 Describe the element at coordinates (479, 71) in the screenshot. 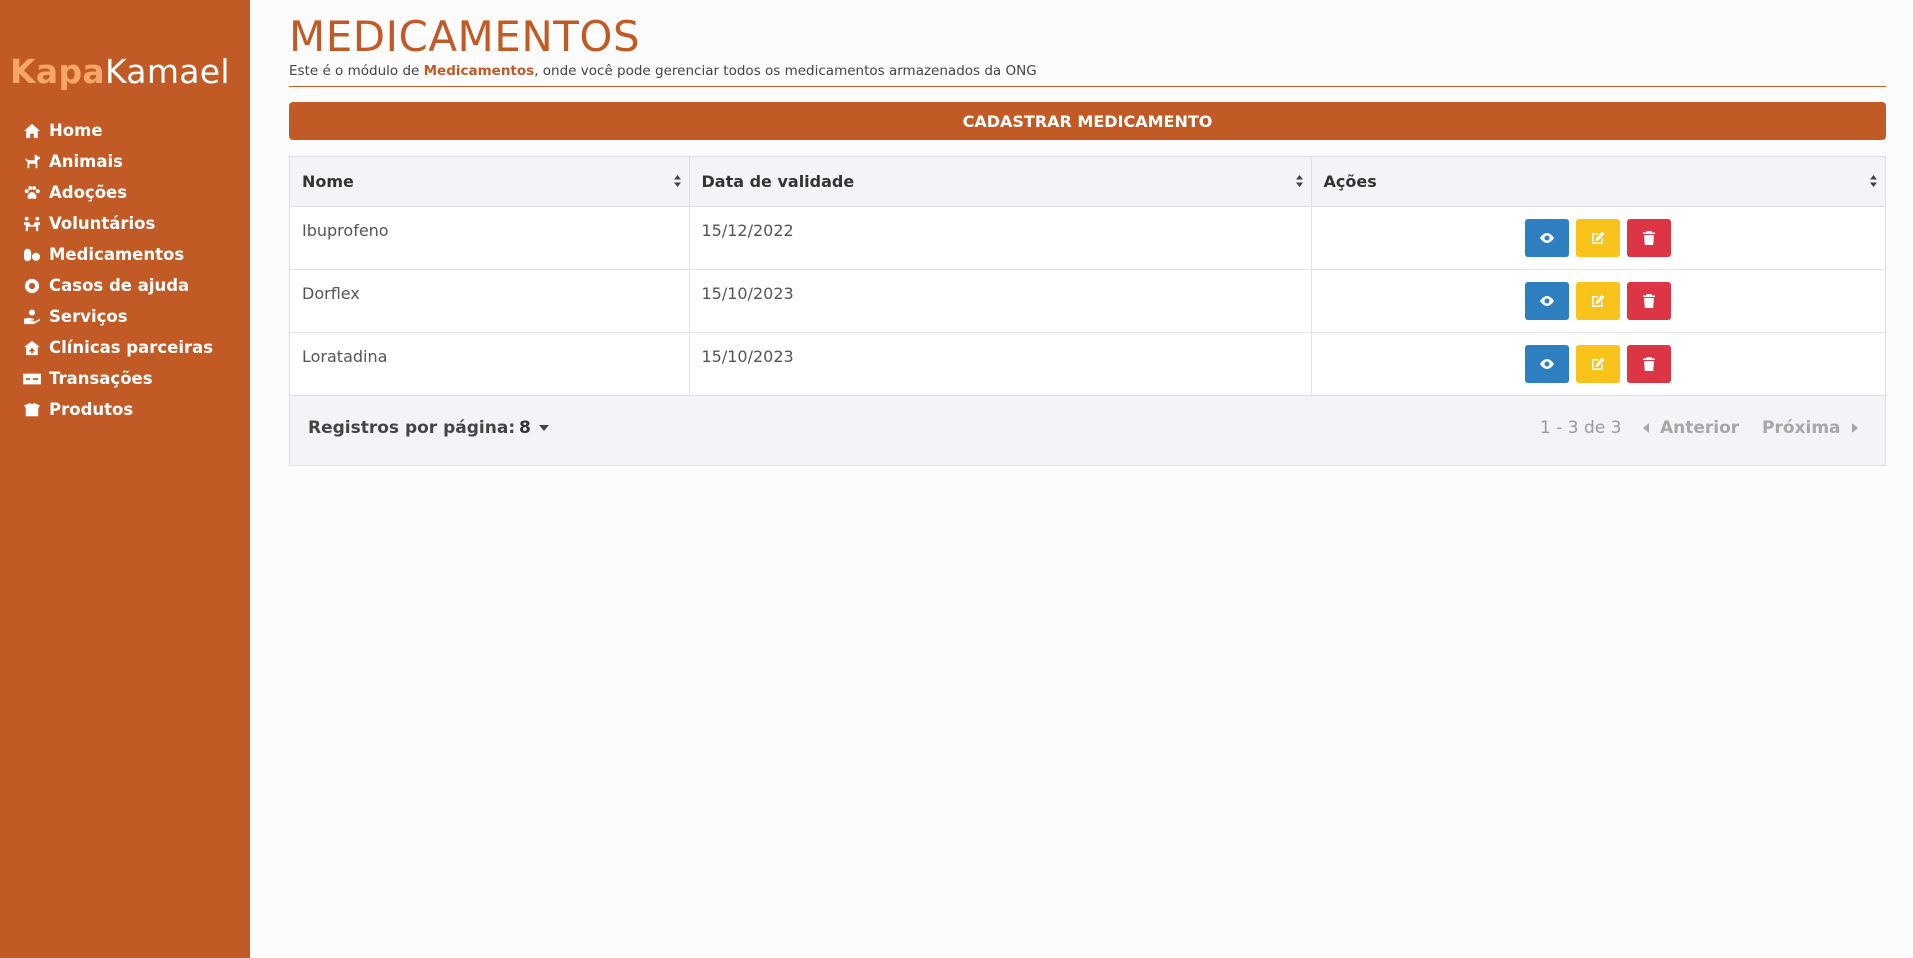

I see `subtitle-highlight: Medicamentos` at that location.